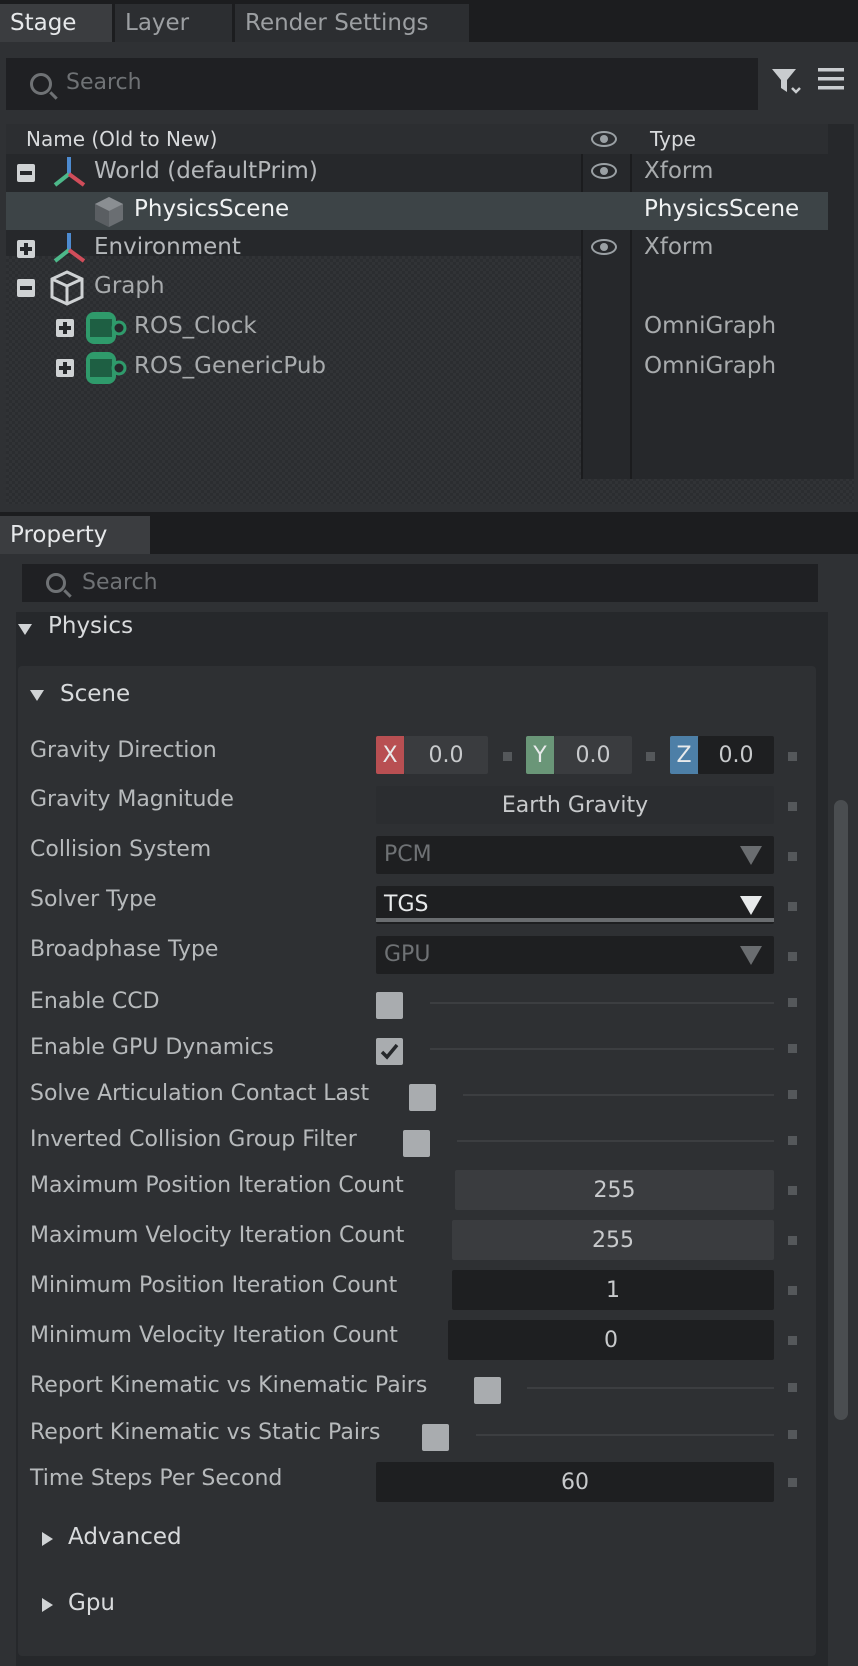 The height and width of the screenshot is (1666, 858). Describe the element at coordinates (205, 1432) in the screenshot. I see `report-kinematic-static-pairs-label: Report Kinematic vs Static Pairs` at that location.